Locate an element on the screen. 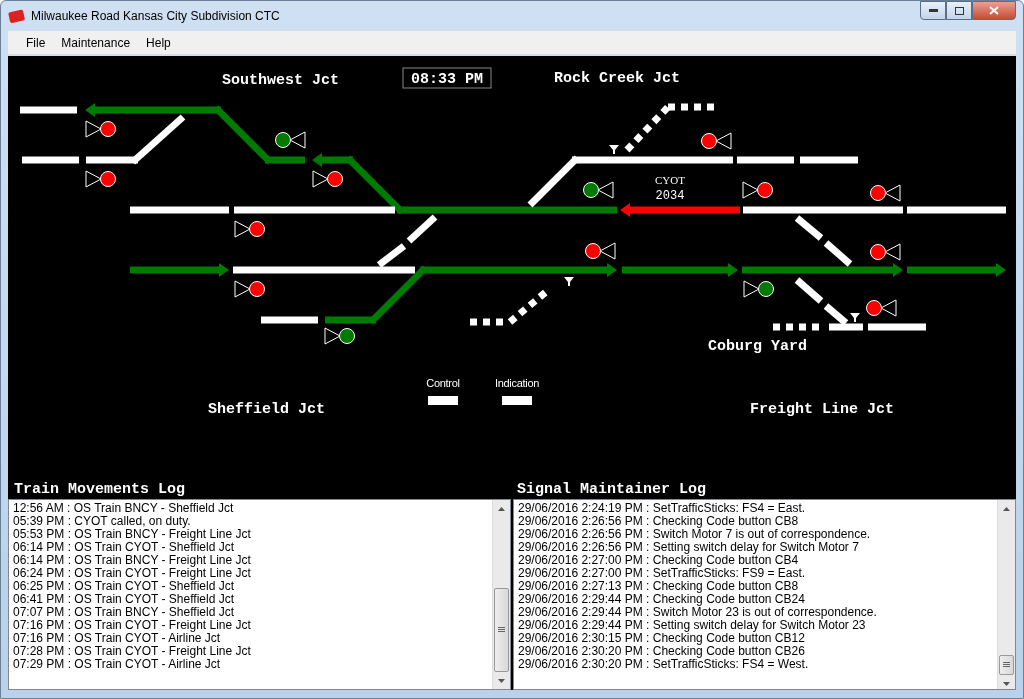  minimize-icon is located at coordinates (933, 10).